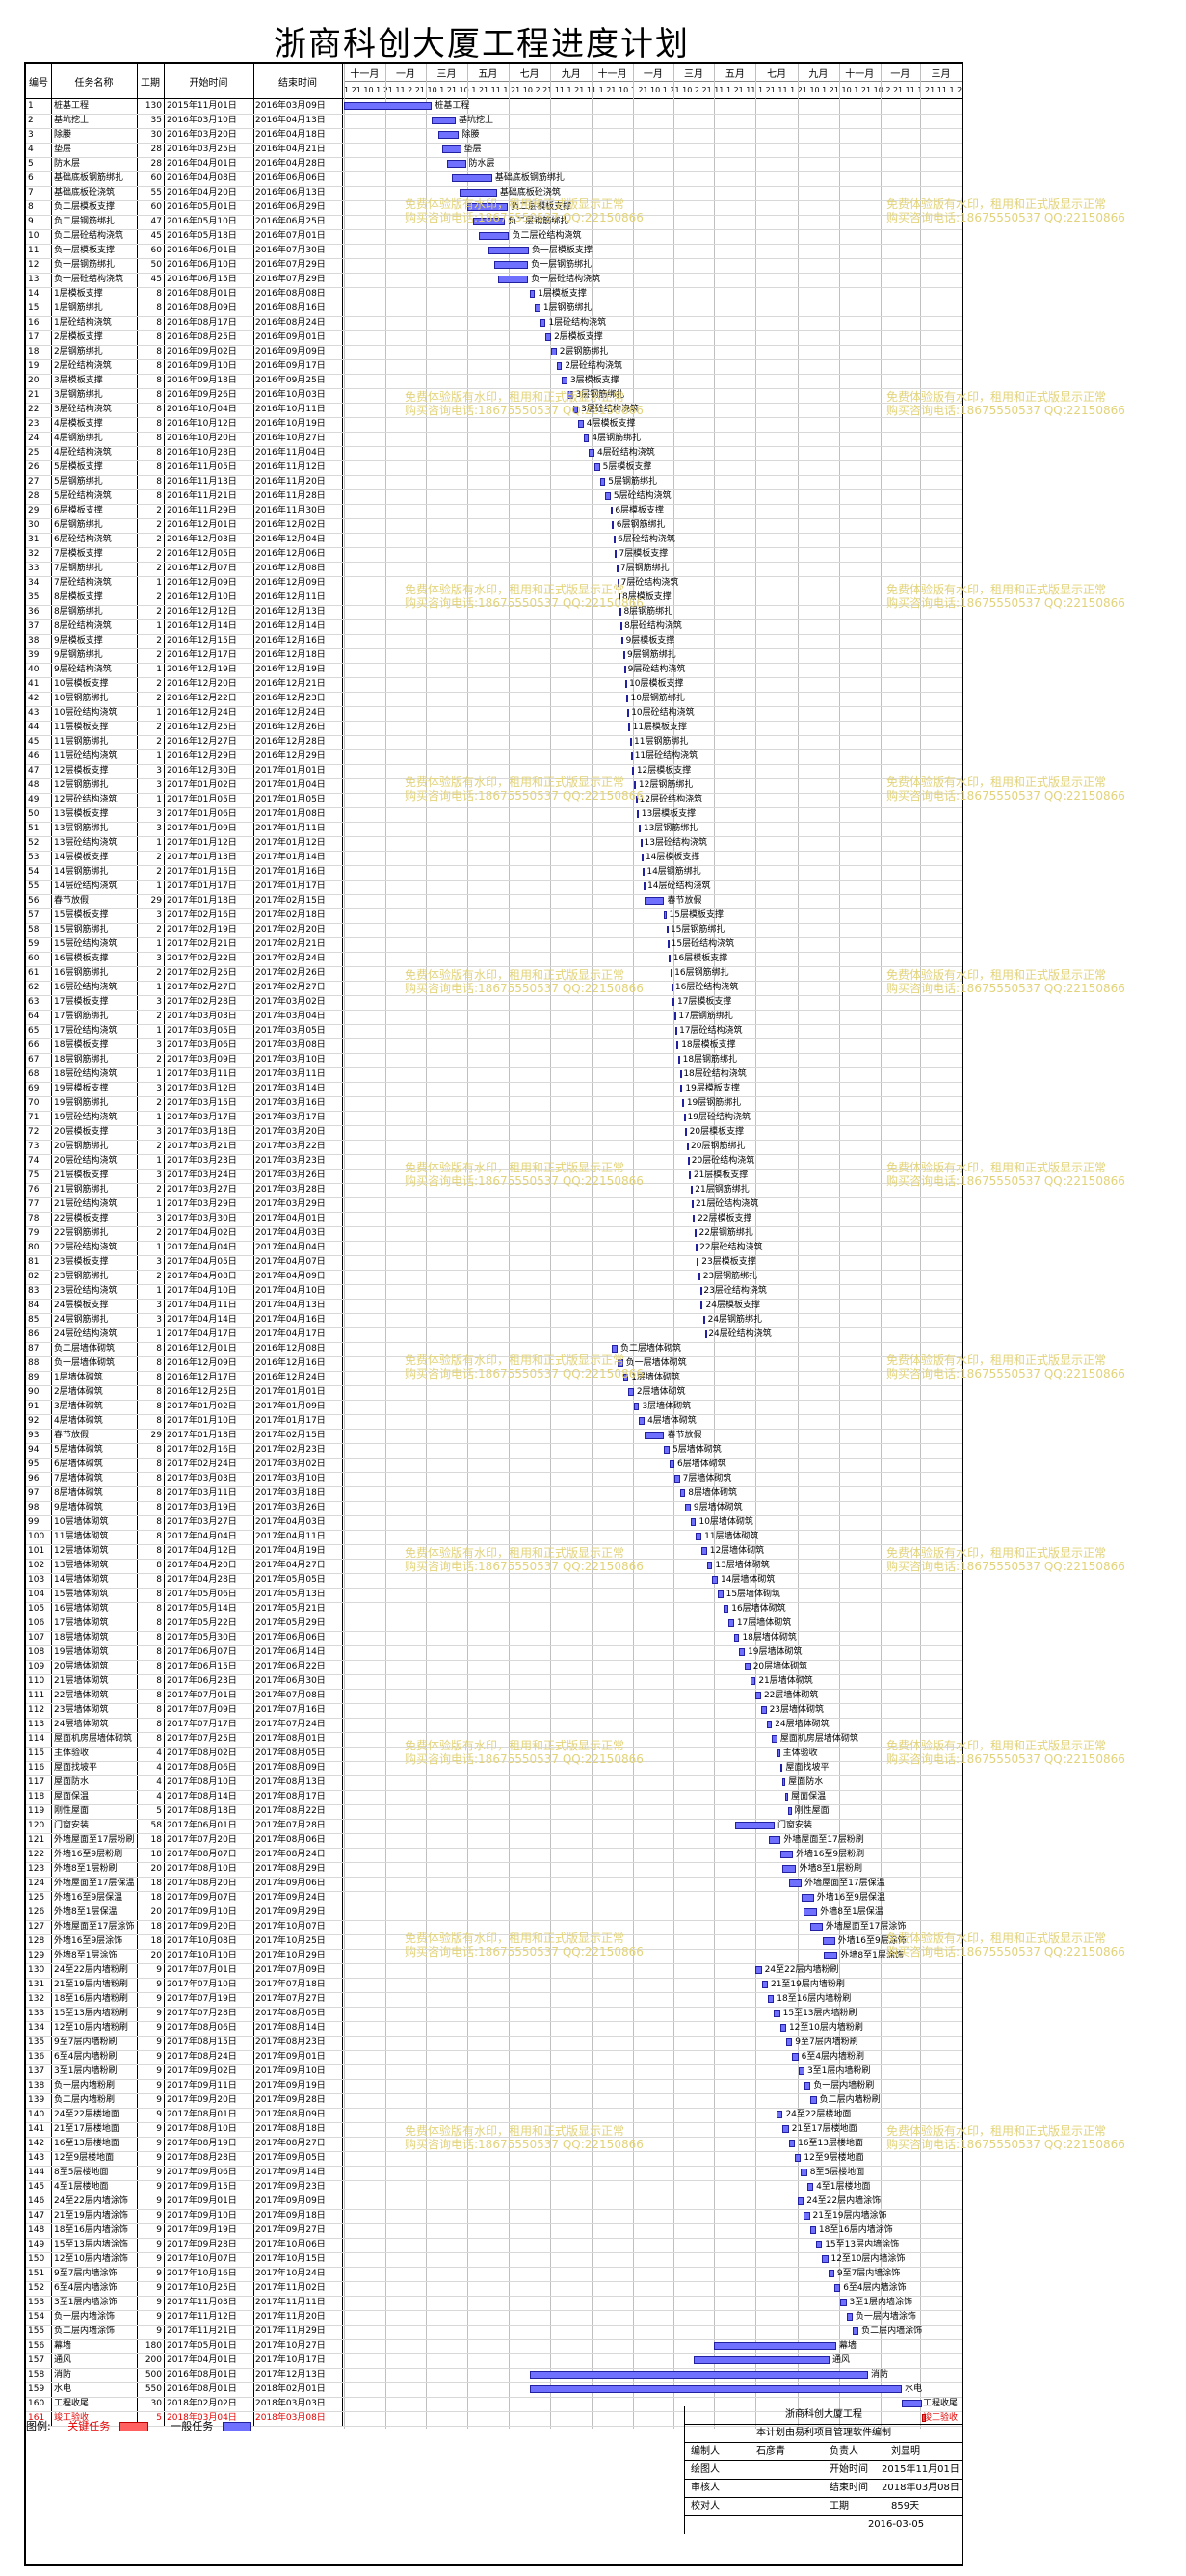 This screenshot has width=1186, height=2576. I want to click on table-row: 27 5层钢筋绑扎 8 2016年11月13日 2016年11月20日 5层钢筋绑扎, so click(494, 483).